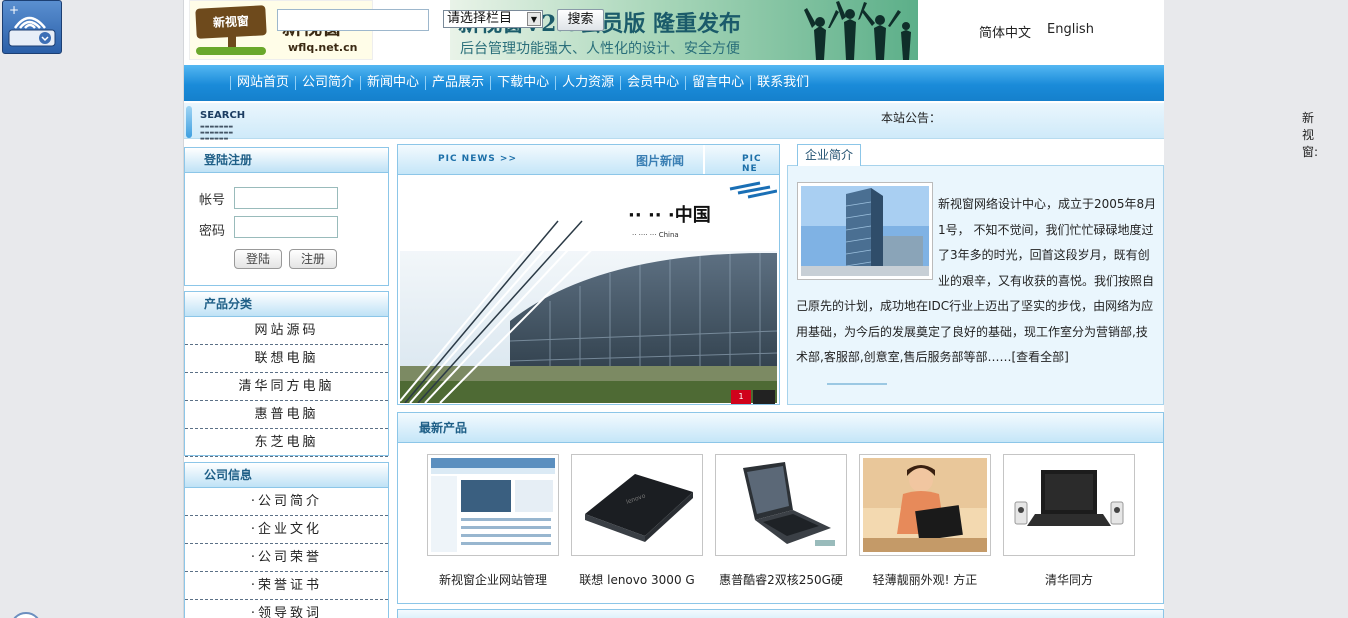 This screenshot has width=1348, height=618. Describe the element at coordinates (212, 231) in the screenshot. I see `password-label: 密码` at that location.